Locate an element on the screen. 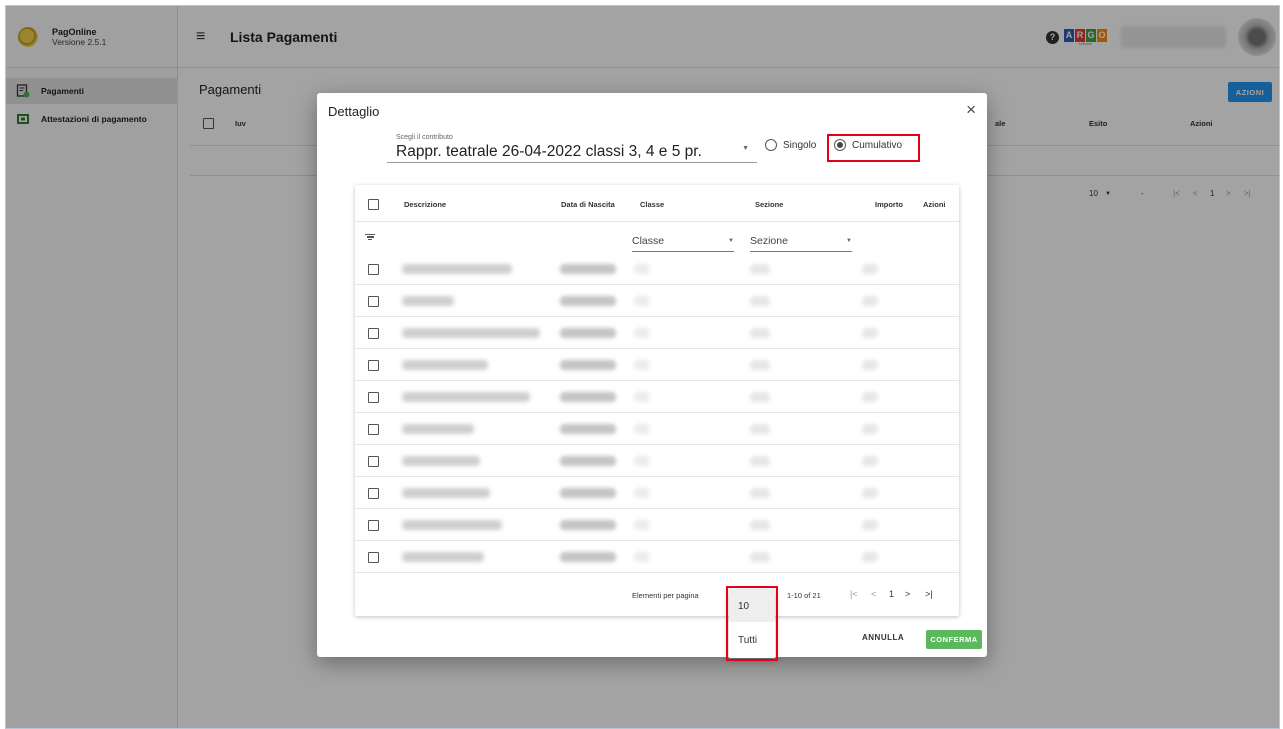 This screenshot has height=729, width=1283. contributo-label: Scegli il contributo is located at coordinates (424, 137).